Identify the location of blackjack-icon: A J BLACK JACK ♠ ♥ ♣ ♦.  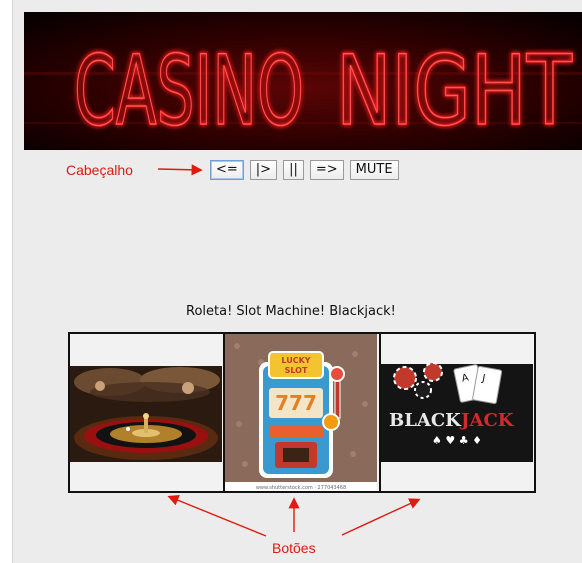
(456, 412).